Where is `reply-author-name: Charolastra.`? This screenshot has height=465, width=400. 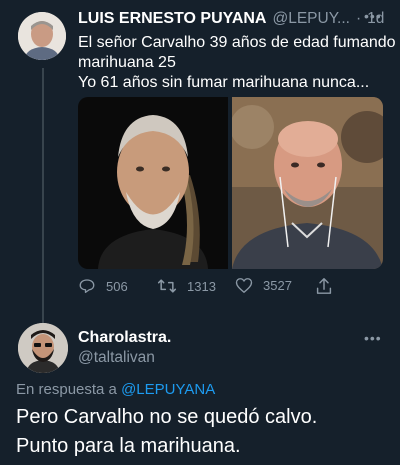 reply-author-name: Charolastra. is located at coordinates (124, 338).